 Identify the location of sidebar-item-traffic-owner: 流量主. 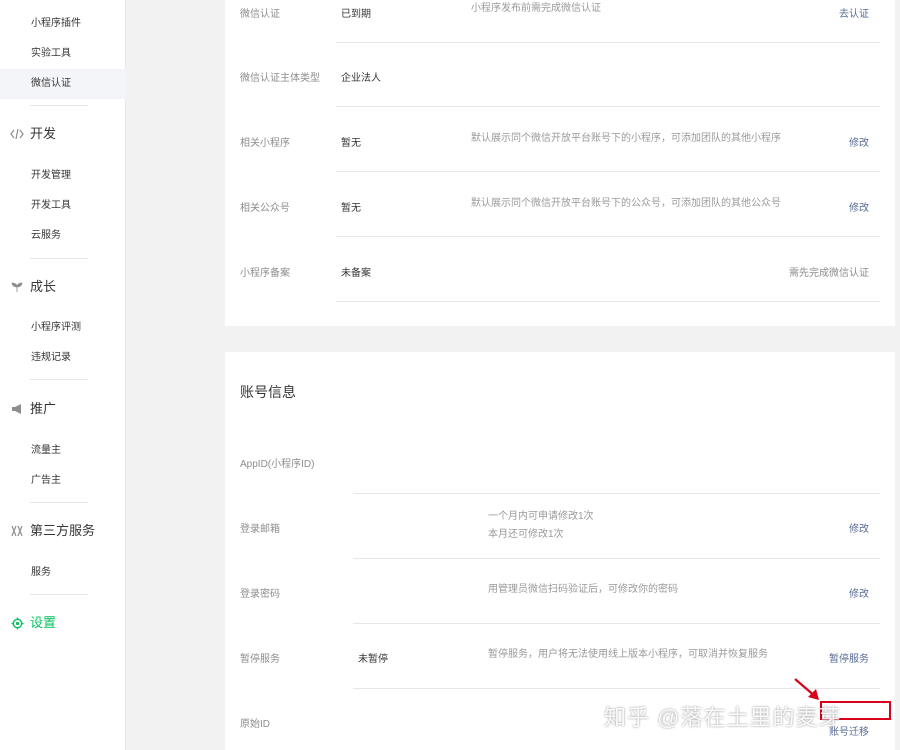
(63, 451).